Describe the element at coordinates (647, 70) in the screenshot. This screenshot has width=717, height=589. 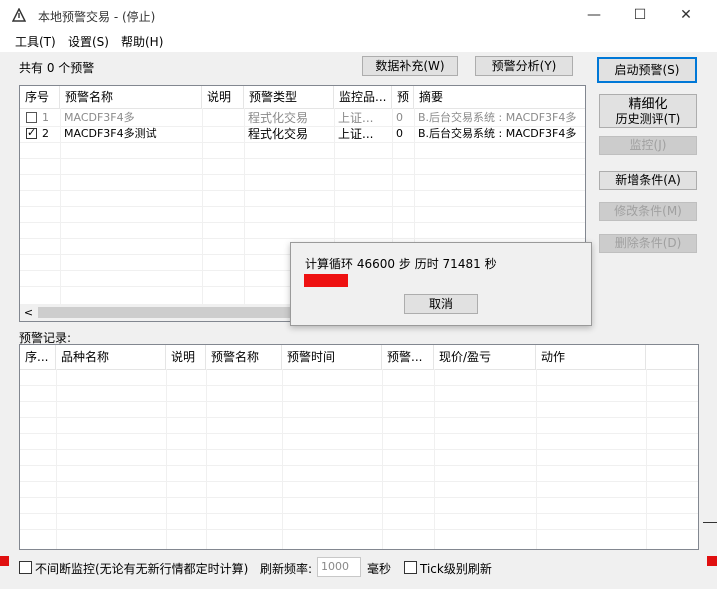
I see `start-alert-button: 启动预警(S)` at that location.